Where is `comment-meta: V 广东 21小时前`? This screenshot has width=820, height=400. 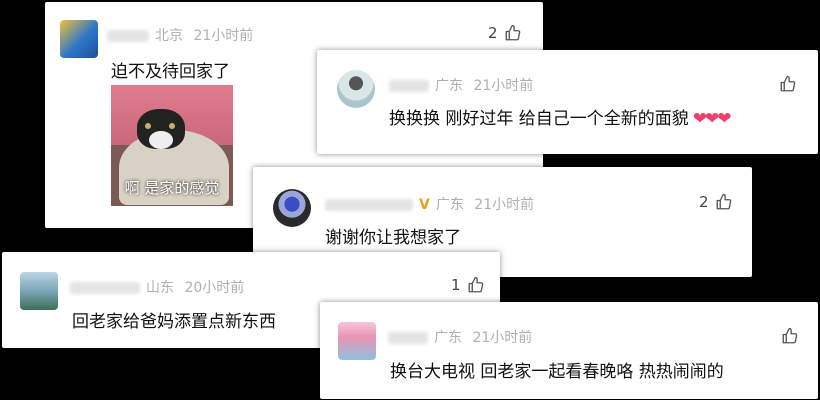 comment-meta: V 广东 21小时前 is located at coordinates (429, 204).